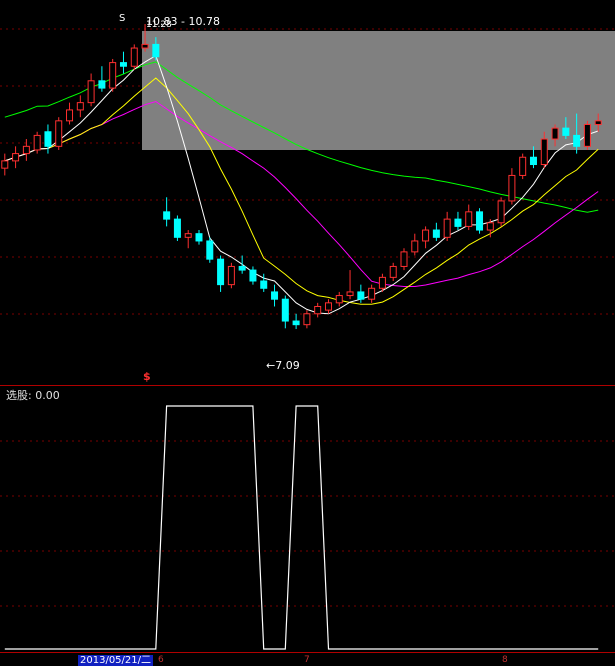  Describe the element at coordinates (287, 365) in the screenshot. I see `low-price-value: 7.09` at that location.